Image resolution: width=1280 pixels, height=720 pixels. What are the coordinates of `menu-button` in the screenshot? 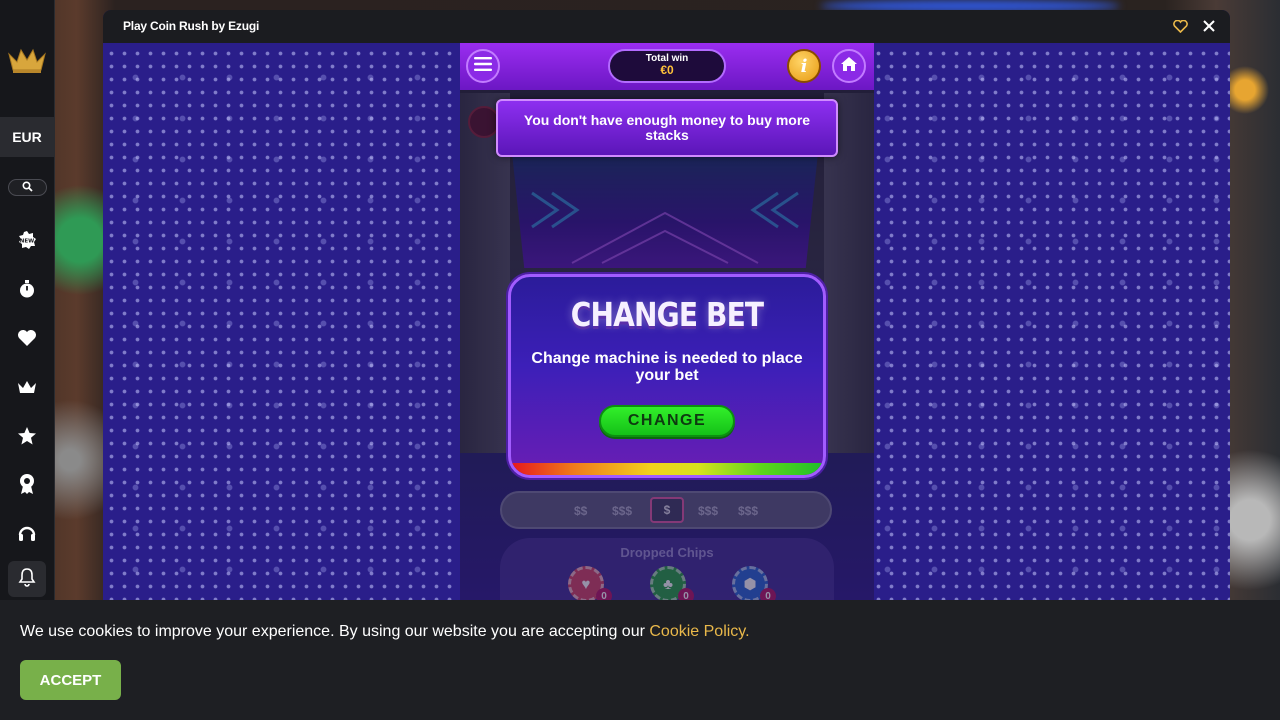 It's located at (483, 66).